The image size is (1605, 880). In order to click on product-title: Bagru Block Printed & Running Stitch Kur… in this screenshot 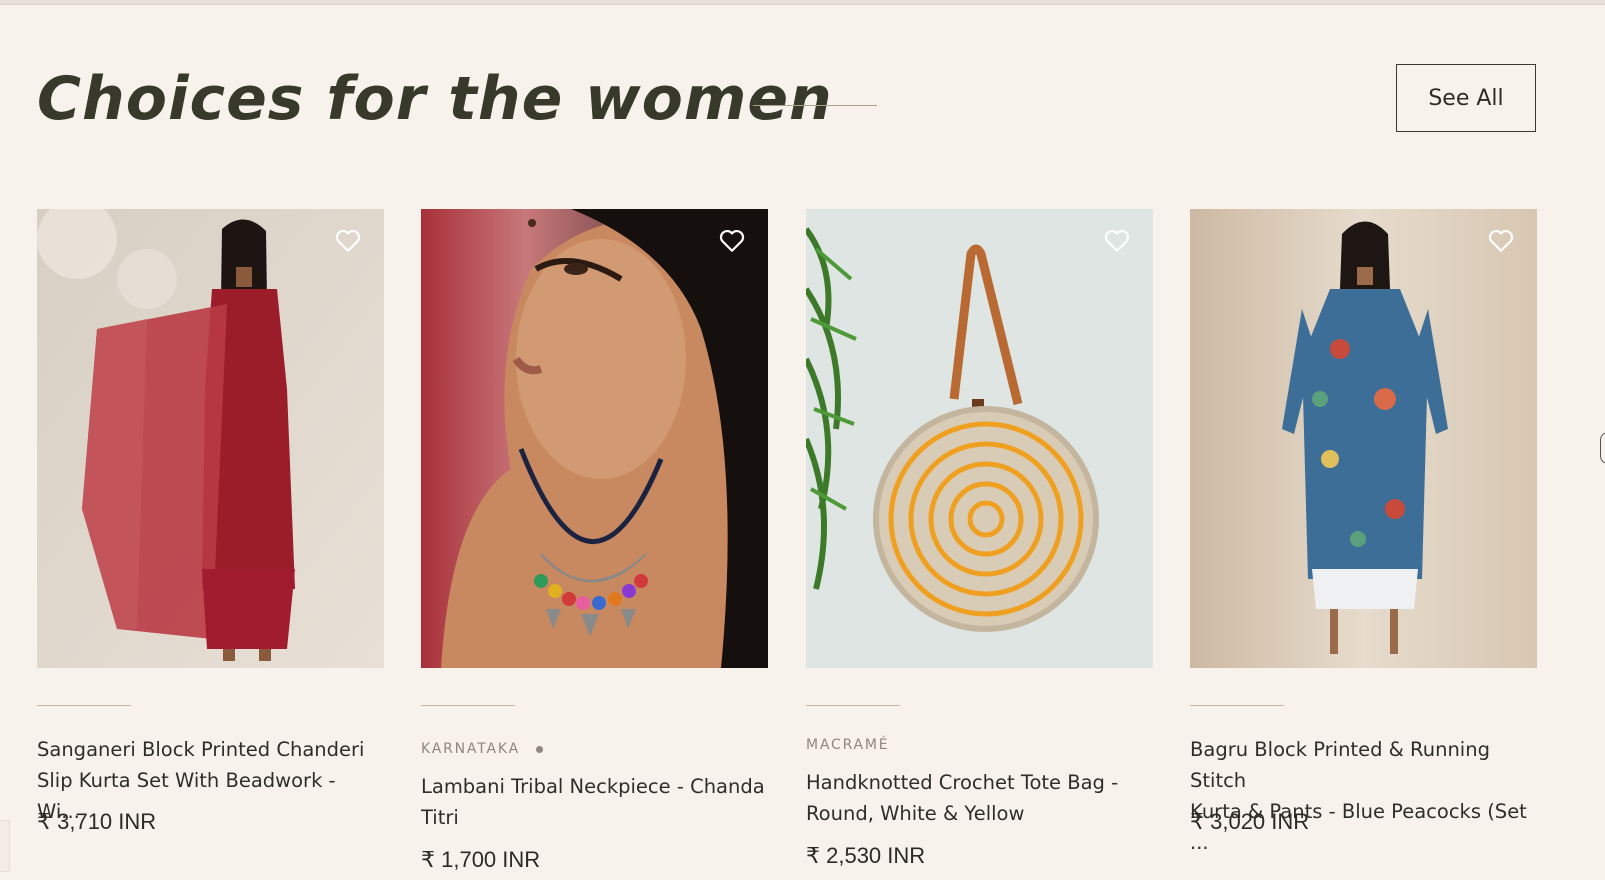, I will do `click(1362, 796)`.